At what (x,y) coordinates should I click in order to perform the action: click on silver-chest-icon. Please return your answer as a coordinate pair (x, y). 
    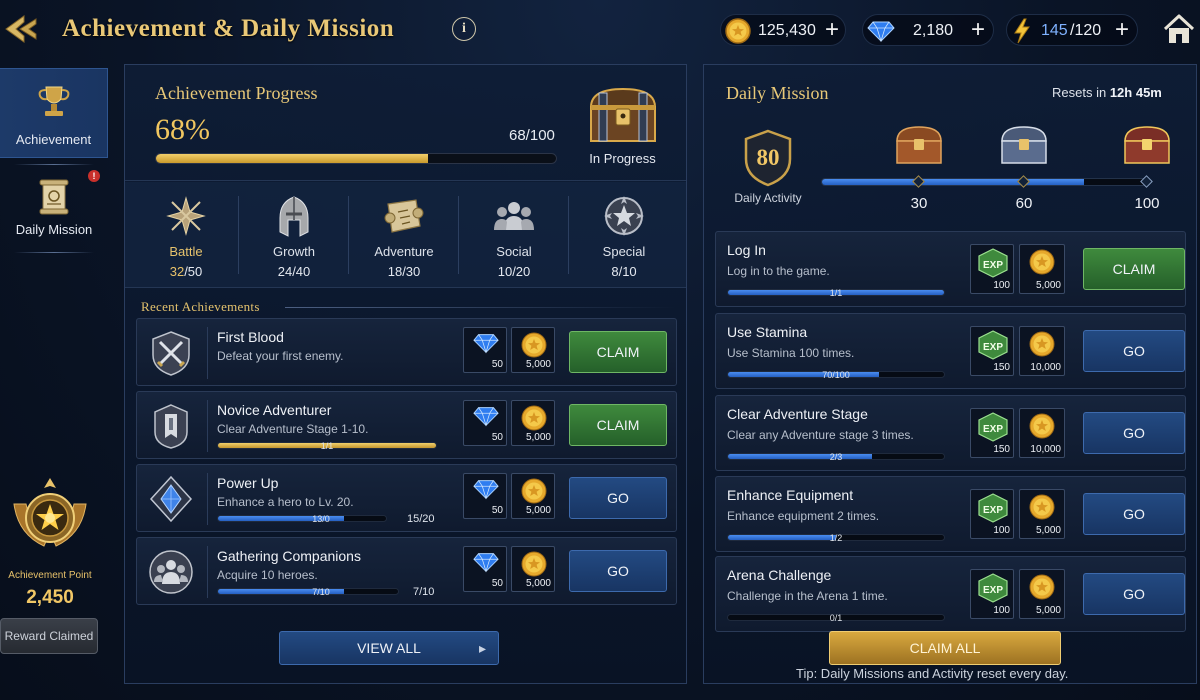
    Looking at the image, I should click on (1024, 145).